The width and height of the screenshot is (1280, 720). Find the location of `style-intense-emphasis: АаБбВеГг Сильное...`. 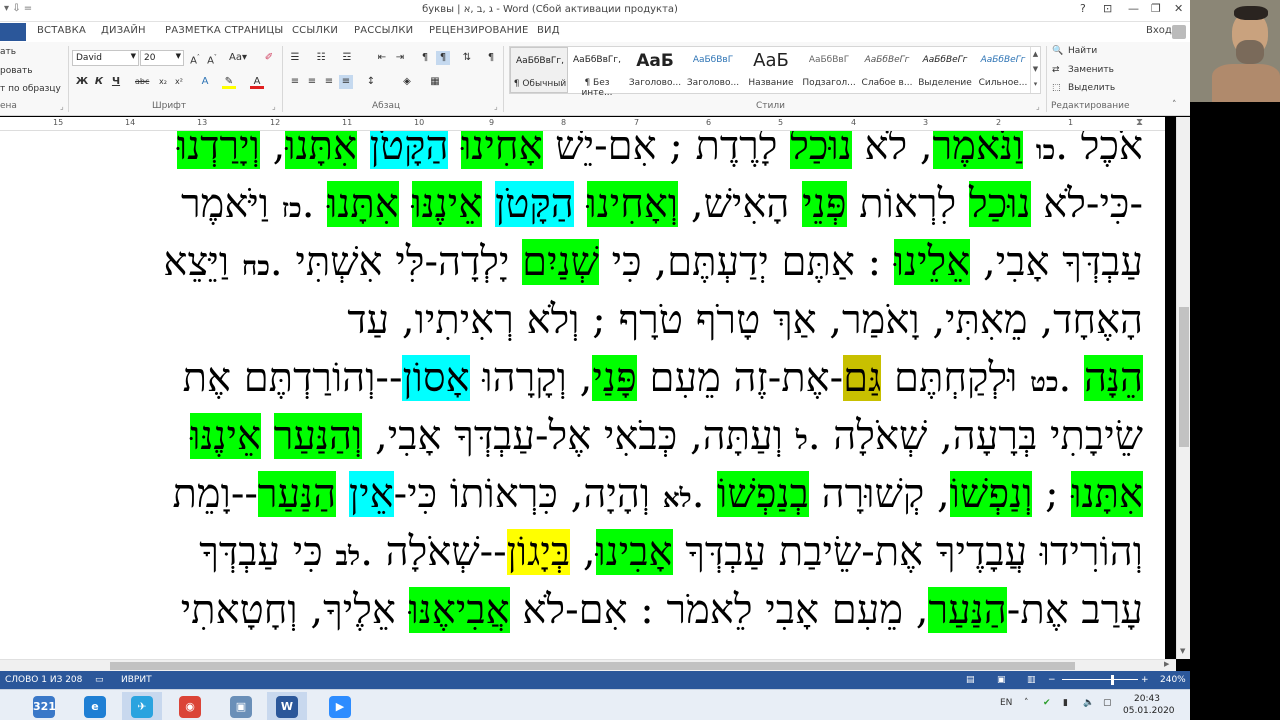

style-intense-emphasis: АаБбВеГг Сильное... is located at coordinates (1003, 70).